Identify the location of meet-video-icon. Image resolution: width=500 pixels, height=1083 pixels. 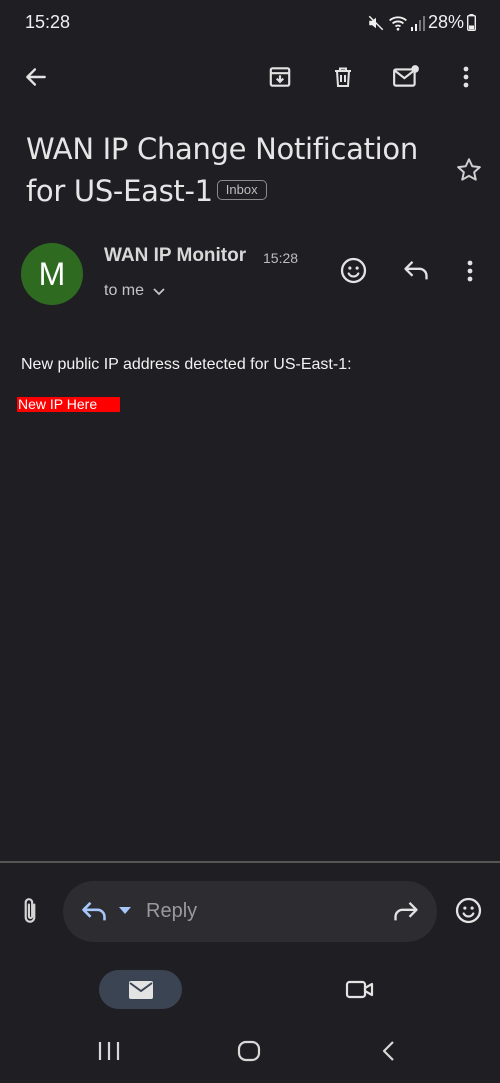
(360, 989).